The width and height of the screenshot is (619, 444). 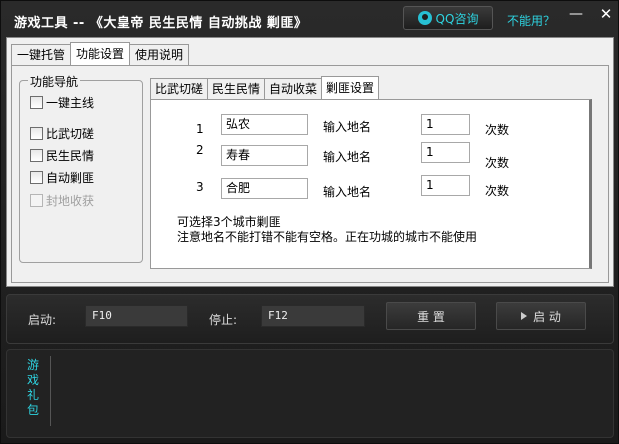 I want to click on tab-bandit-settings: 剿匪设置, so click(x=350, y=87).